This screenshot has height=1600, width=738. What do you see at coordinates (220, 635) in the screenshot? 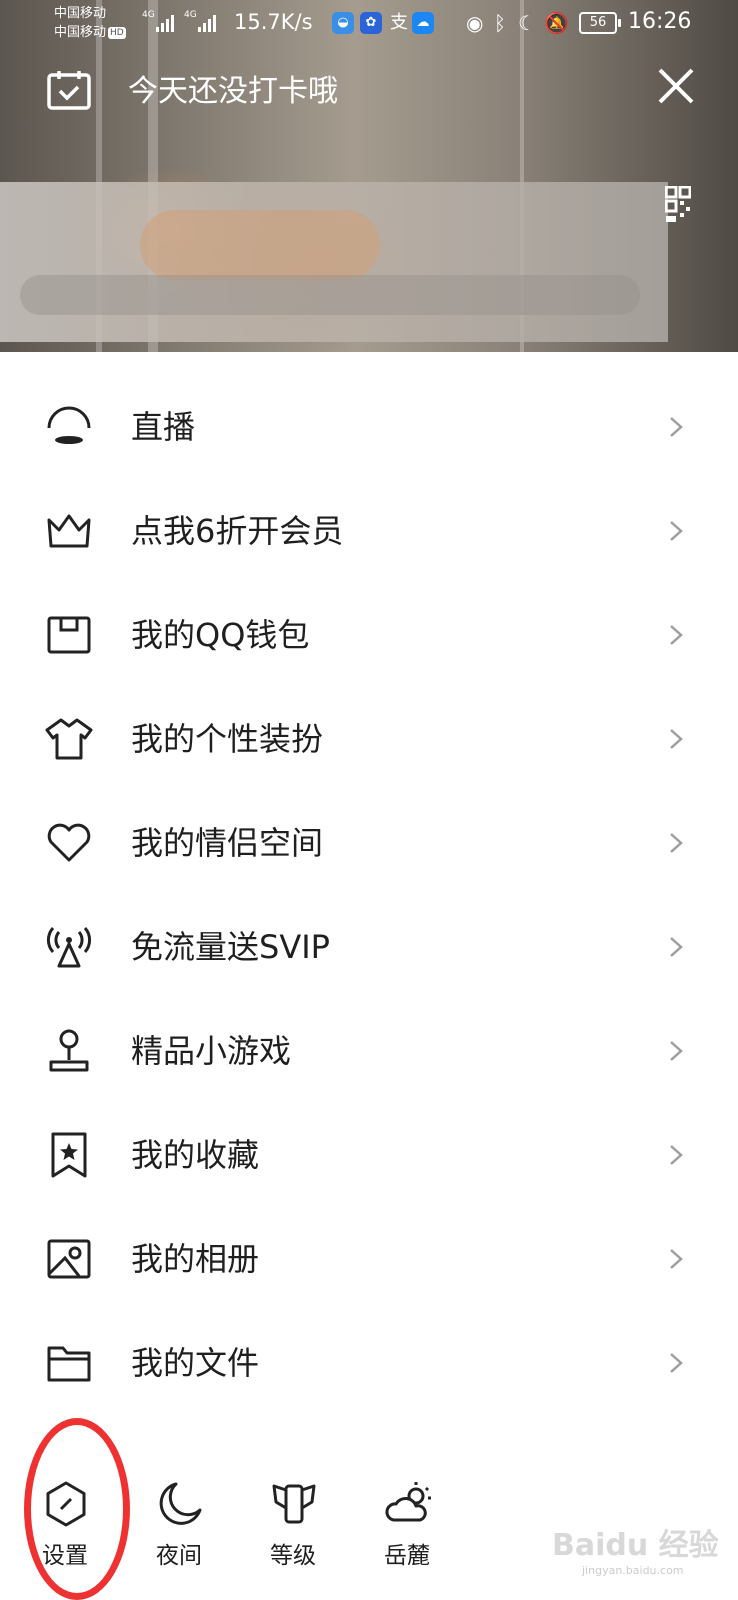
I see `menu-item-label: 我的QQ钱包` at bounding box center [220, 635].